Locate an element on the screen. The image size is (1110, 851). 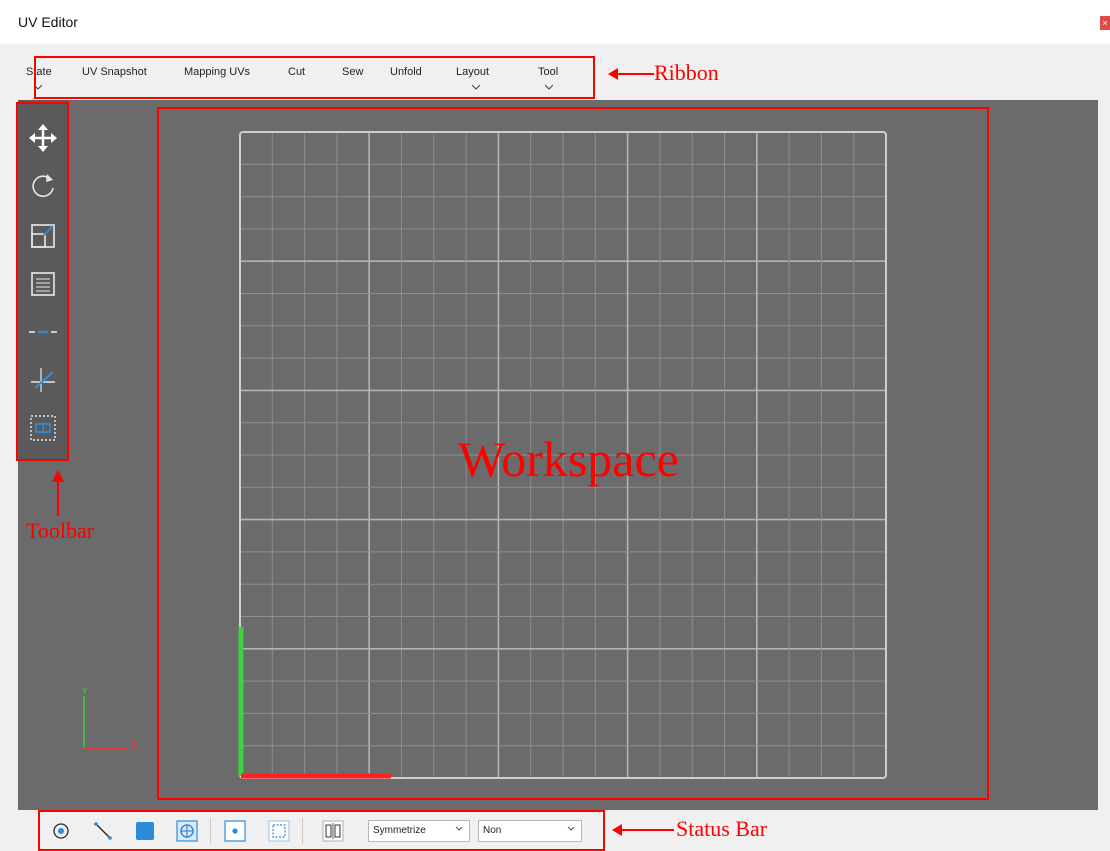
rotate-icon is located at coordinates (43, 186).